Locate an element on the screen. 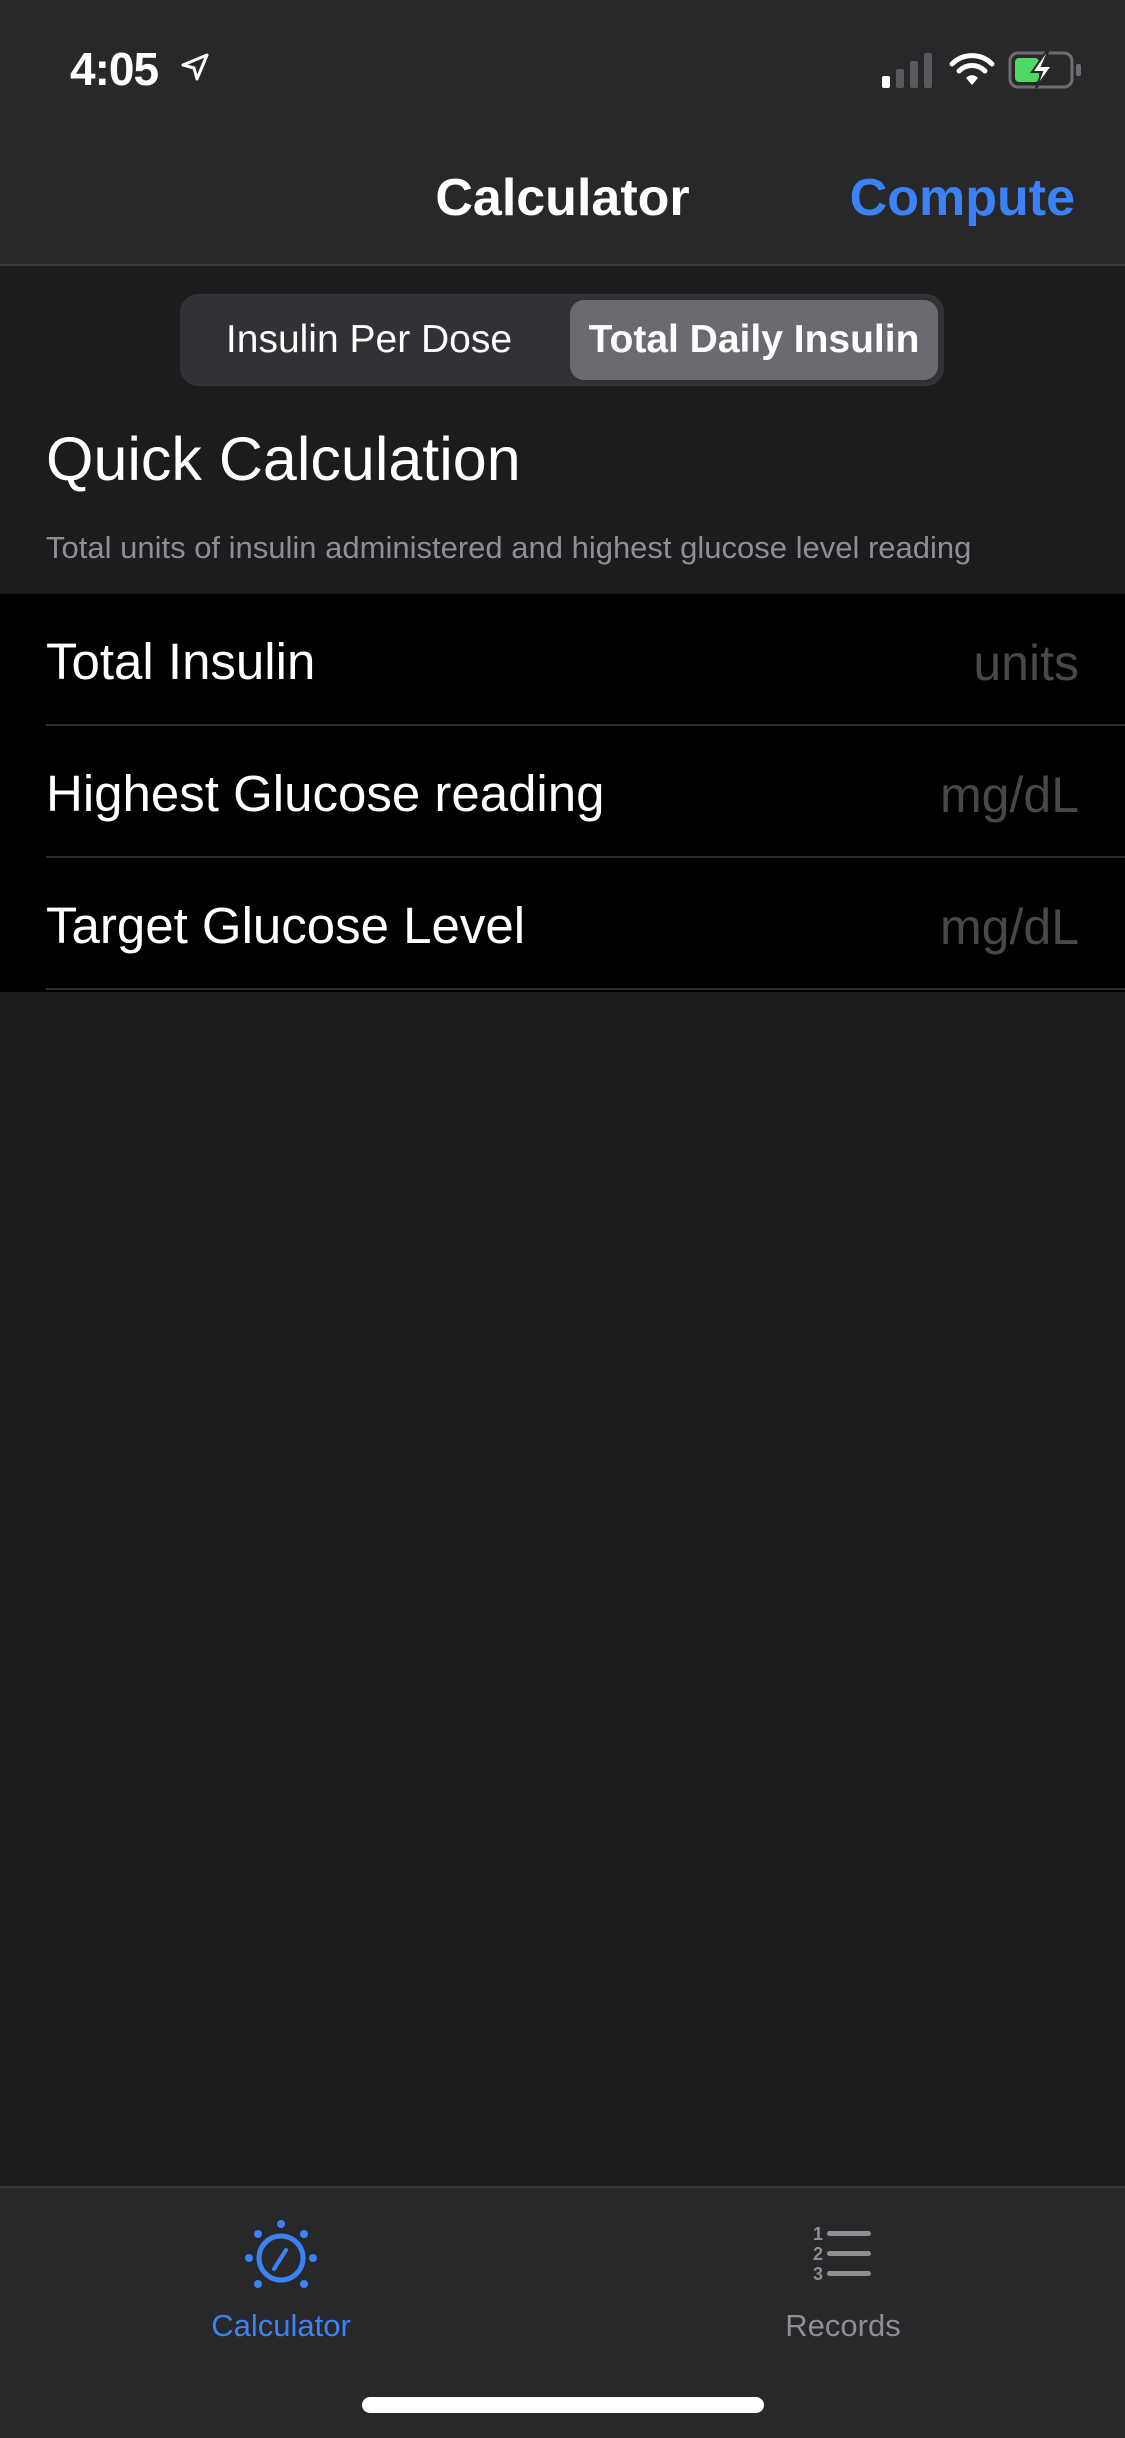  tab-records: 1 2 3 Records is located at coordinates (843, 2286).